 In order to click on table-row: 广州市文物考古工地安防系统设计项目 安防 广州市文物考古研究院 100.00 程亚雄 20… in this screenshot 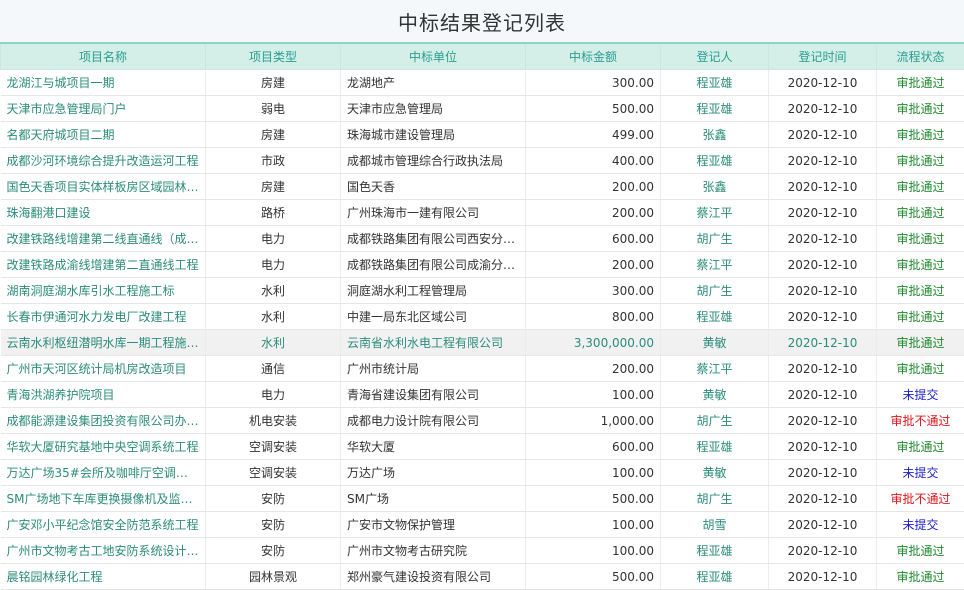, I will do `click(482, 550)`.